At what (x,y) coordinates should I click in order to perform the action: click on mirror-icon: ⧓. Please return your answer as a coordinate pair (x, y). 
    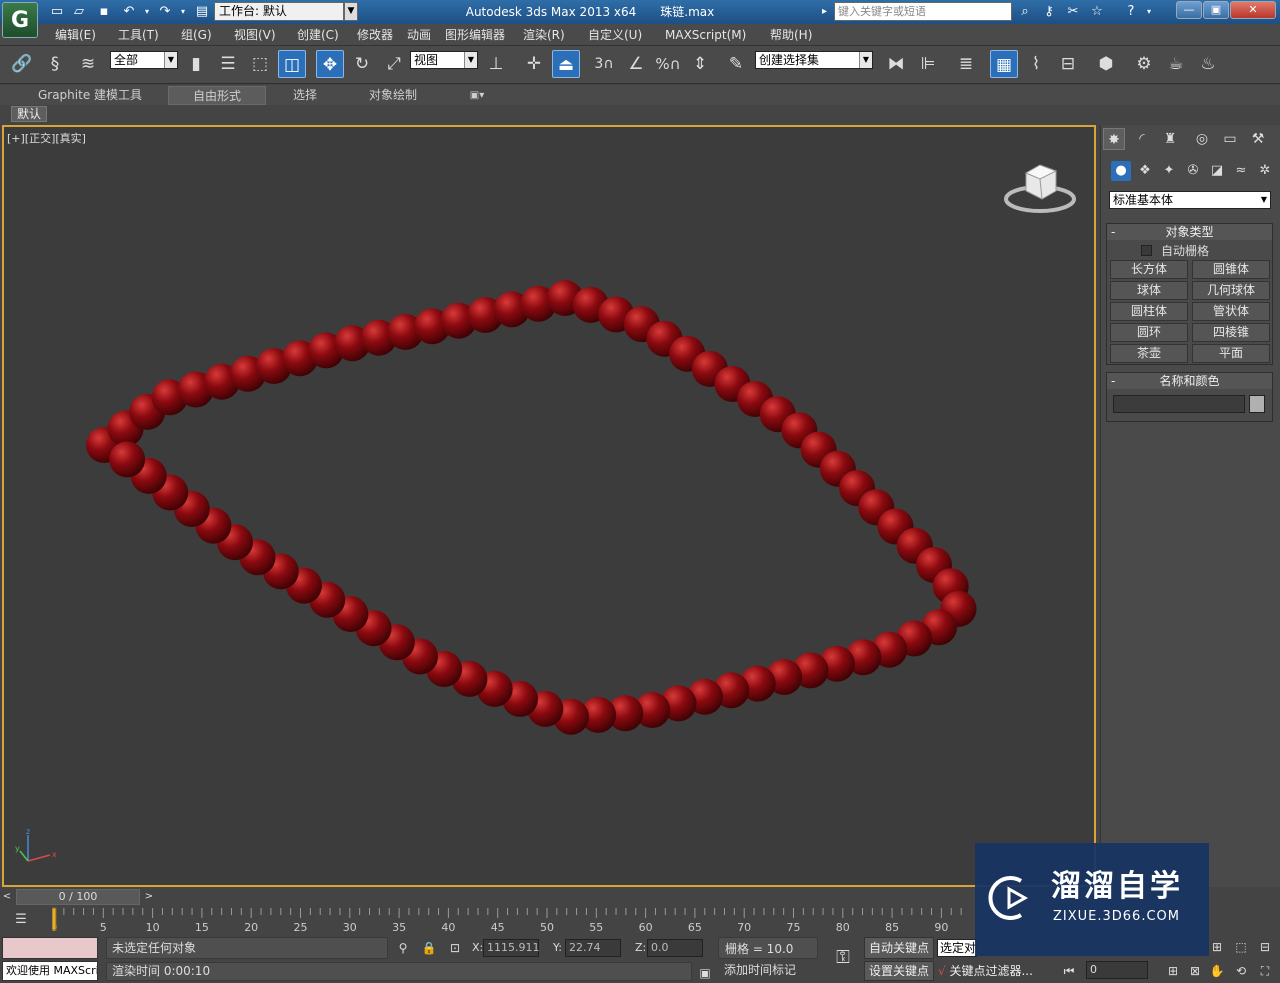
    Looking at the image, I should click on (896, 64).